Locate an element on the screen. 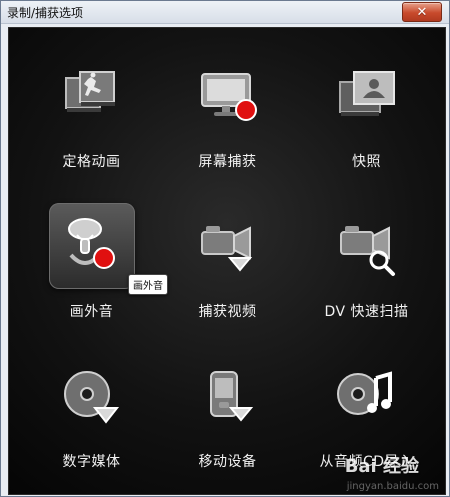  dv-quick-scan-option: DV 快速扫描 is located at coordinates (366, 253).